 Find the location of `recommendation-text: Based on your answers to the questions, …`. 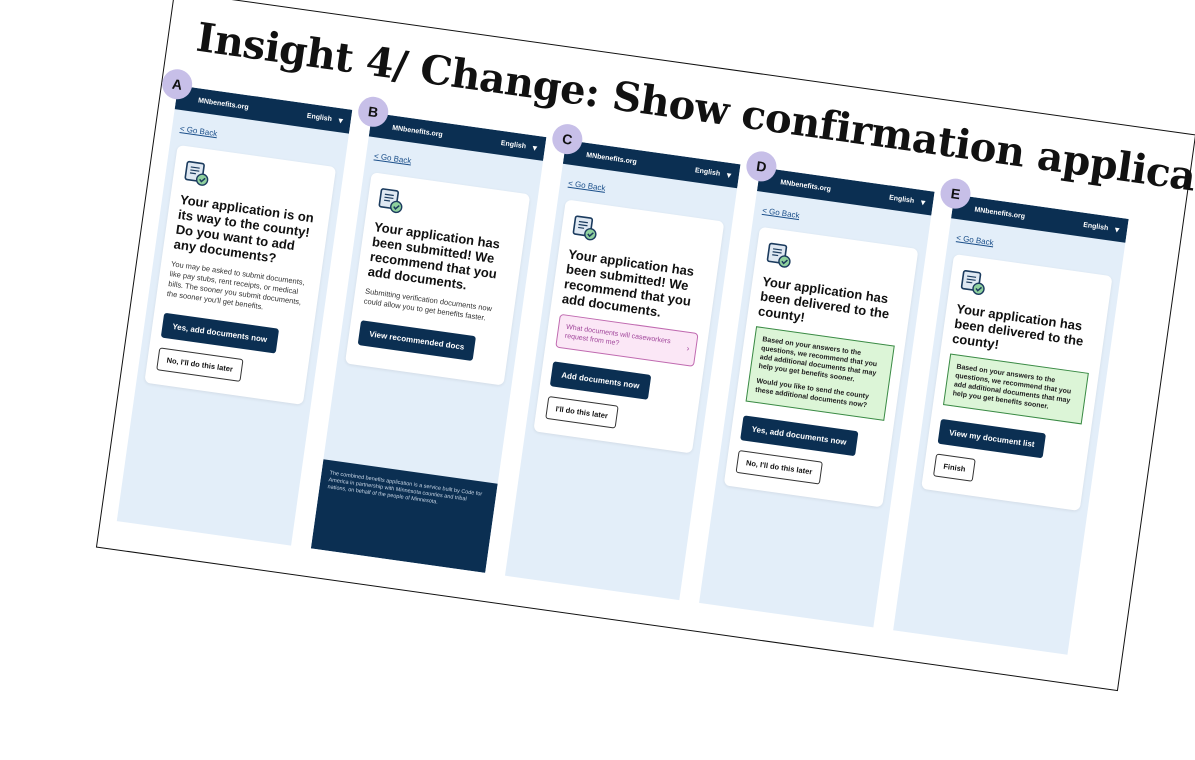

recommendation-text: Based on your answers to the questions, … is located at coordinates (1012, 387).